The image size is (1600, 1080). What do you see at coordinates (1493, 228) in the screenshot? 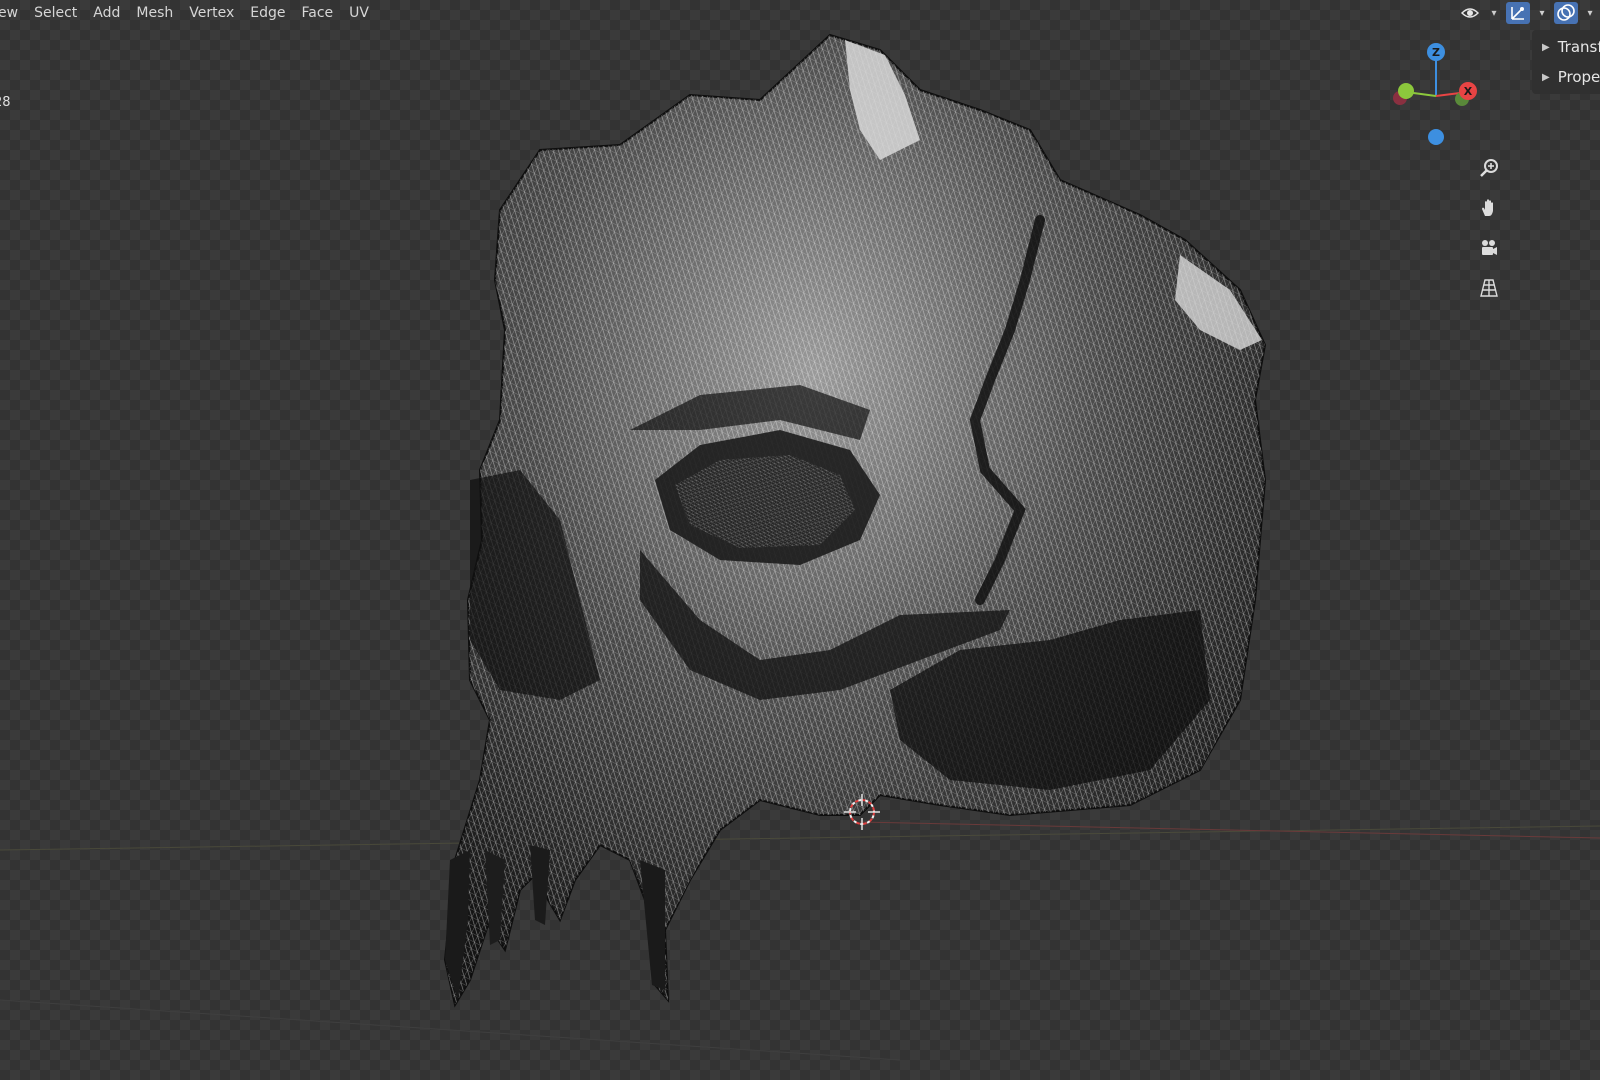
I see `navigation-tools` at bounding box center [1493, 228].